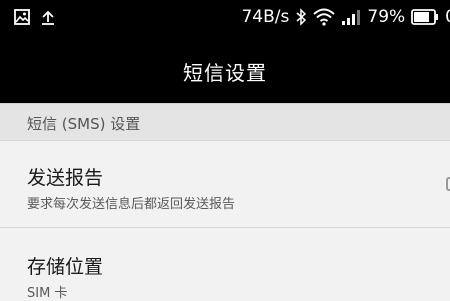 The height and width of the screenshot is (301, 450). Describe the element at coordinates (351, 17) in the screenshot. I see `signal-icon` at that location.